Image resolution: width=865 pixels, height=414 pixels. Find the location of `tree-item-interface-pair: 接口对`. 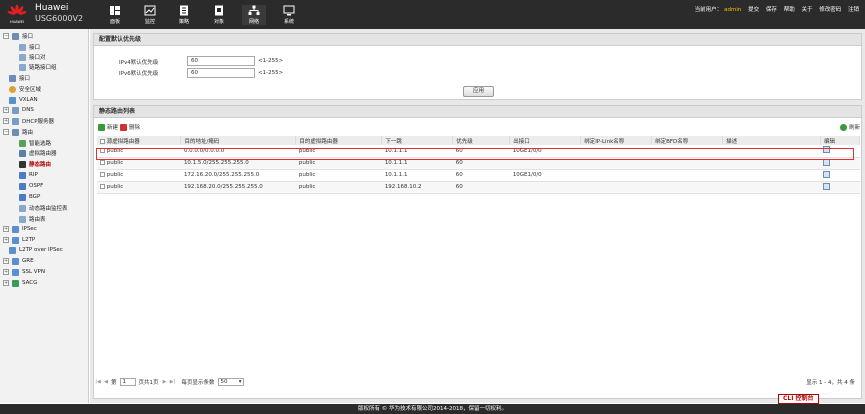

tree-item-interface-pair: 接口对 is located at coordinates (32, 57).